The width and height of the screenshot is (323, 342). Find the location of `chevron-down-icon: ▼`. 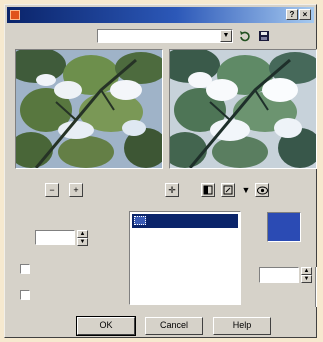

chevron-down-icon: ▼ is located at coordinates (226, 36).